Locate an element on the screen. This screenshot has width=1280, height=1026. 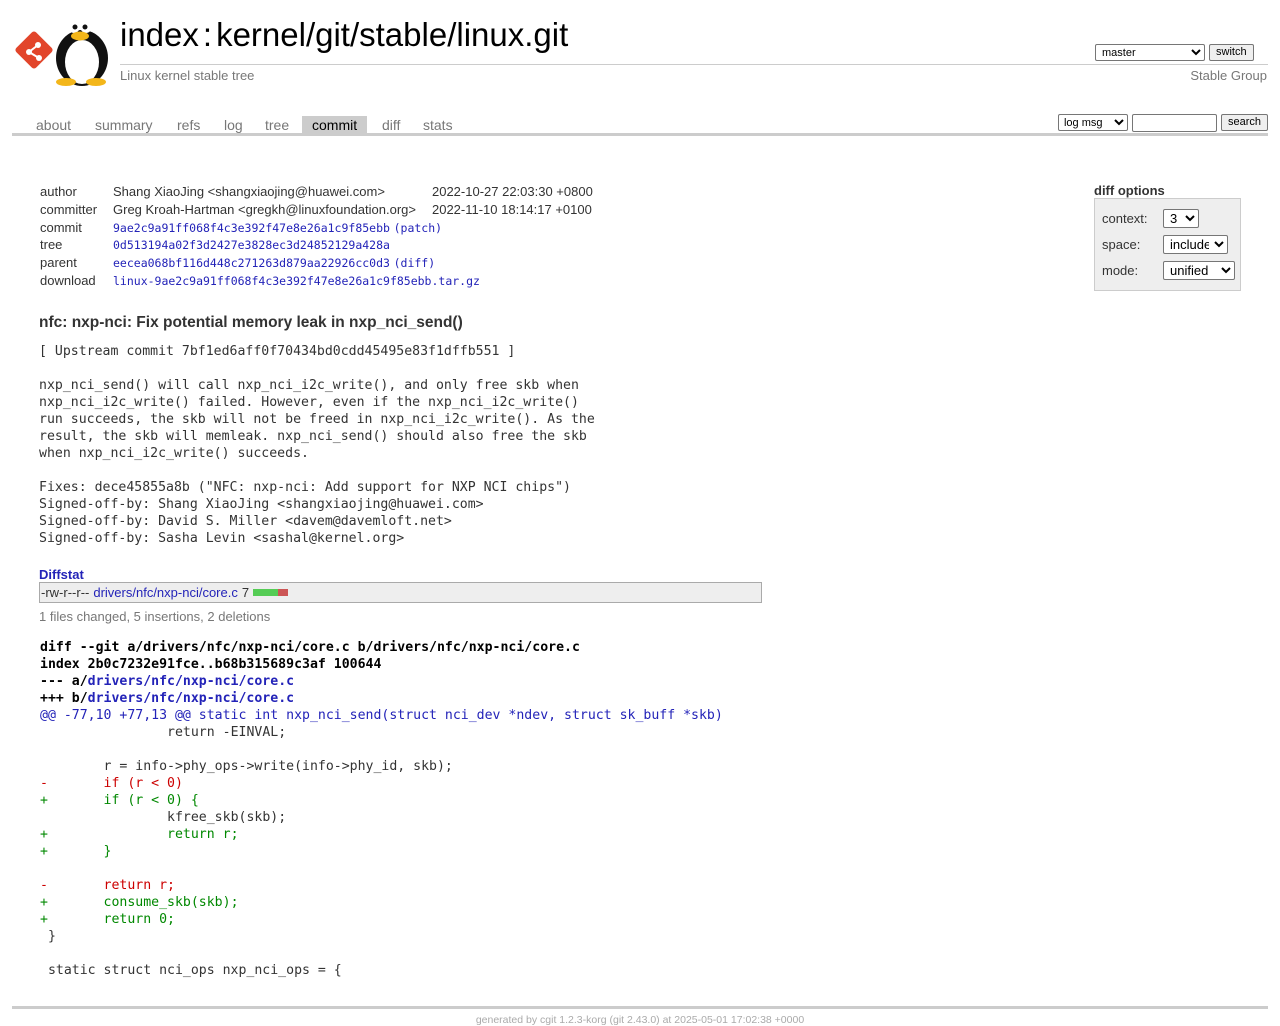
space-label: space: is located at coordinates (1121, 244).